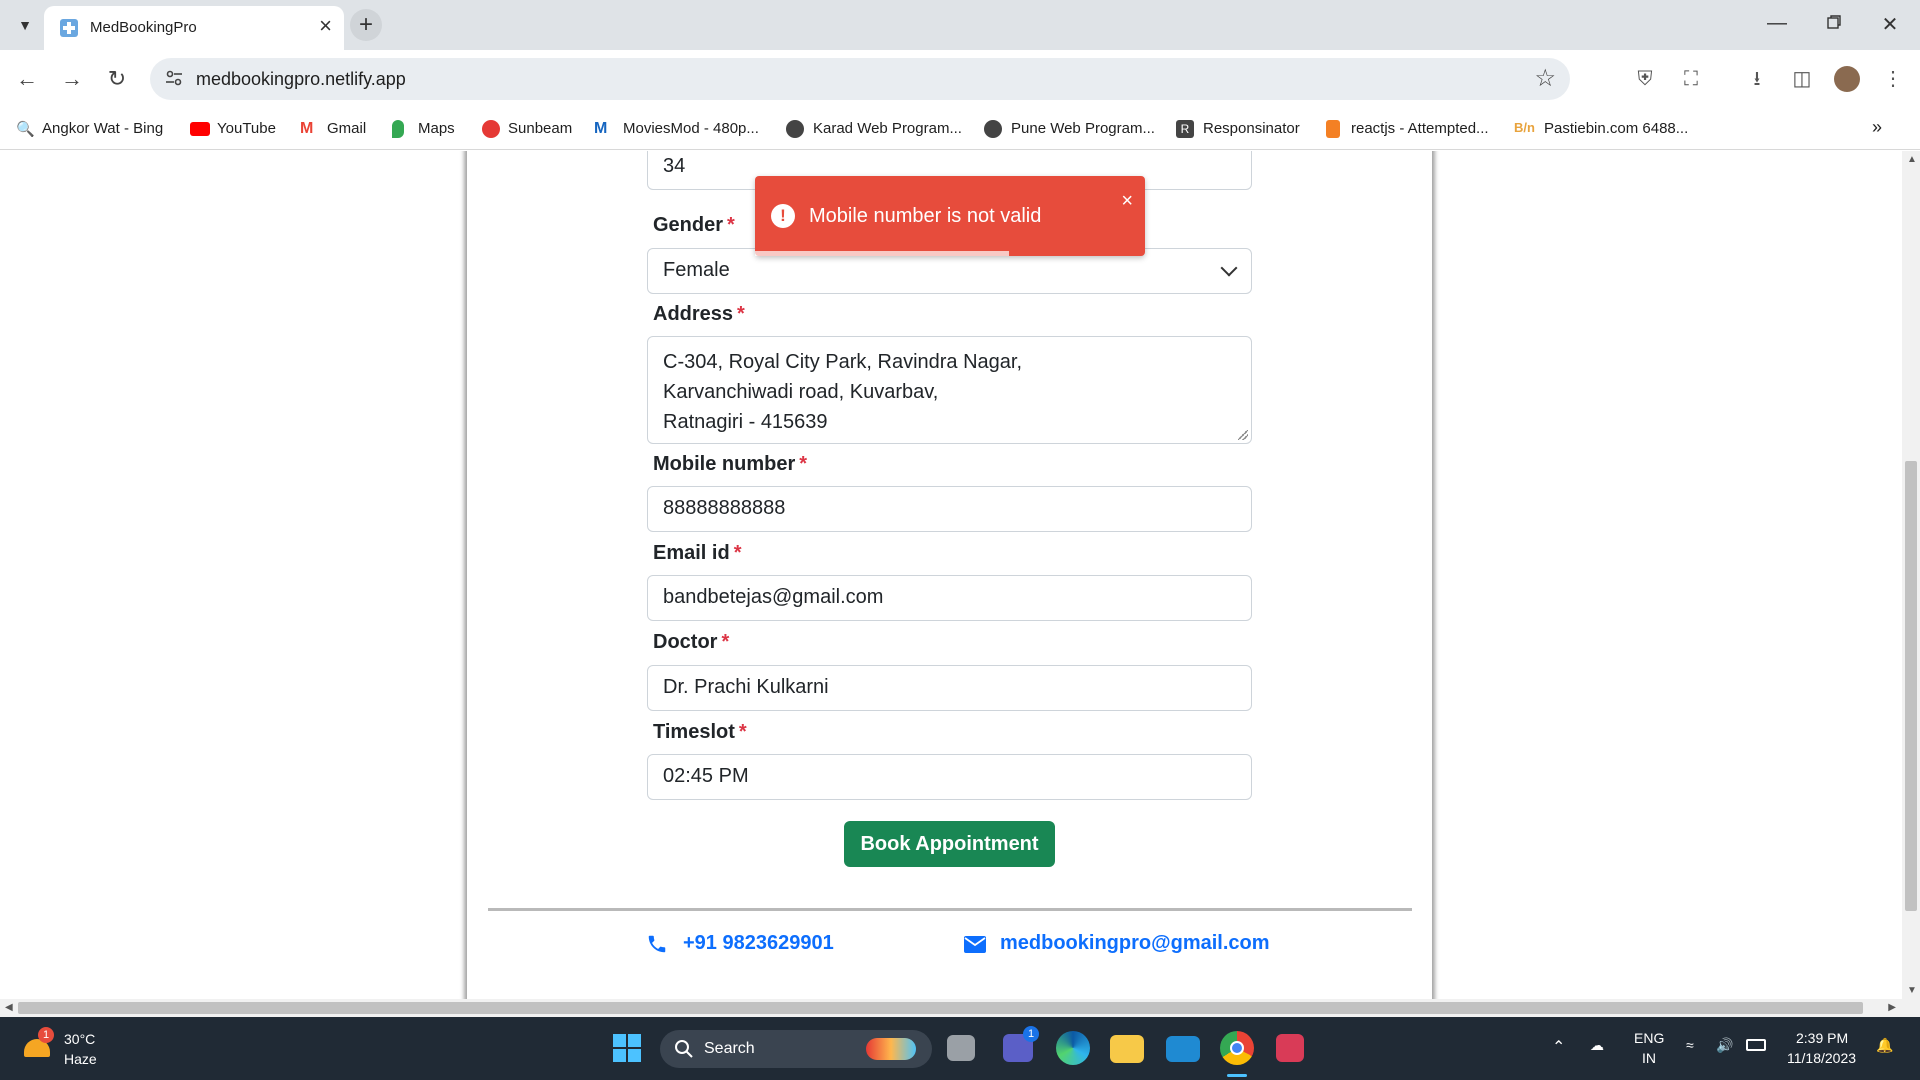 The image size is (1920, 1080). What do you see at coordinates (975, 944) in the screenshot?
I see `envelope-icon` at bounding box center [975, 944].